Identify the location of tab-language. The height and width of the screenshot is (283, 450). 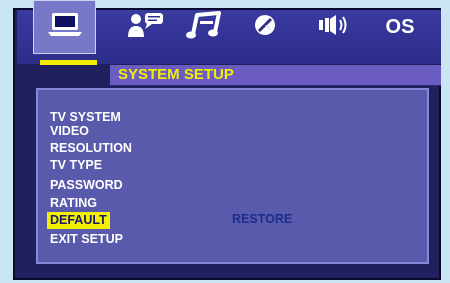
(147, 27).